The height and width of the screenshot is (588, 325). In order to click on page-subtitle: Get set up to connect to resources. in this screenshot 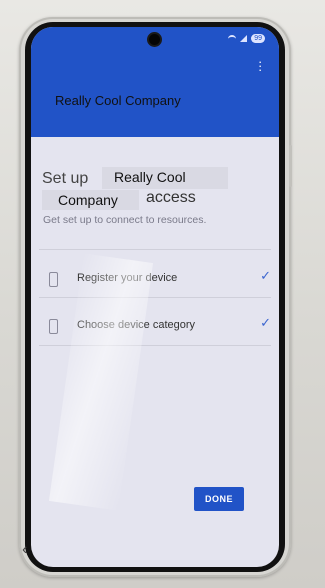, I will do `click(125, 220)`.